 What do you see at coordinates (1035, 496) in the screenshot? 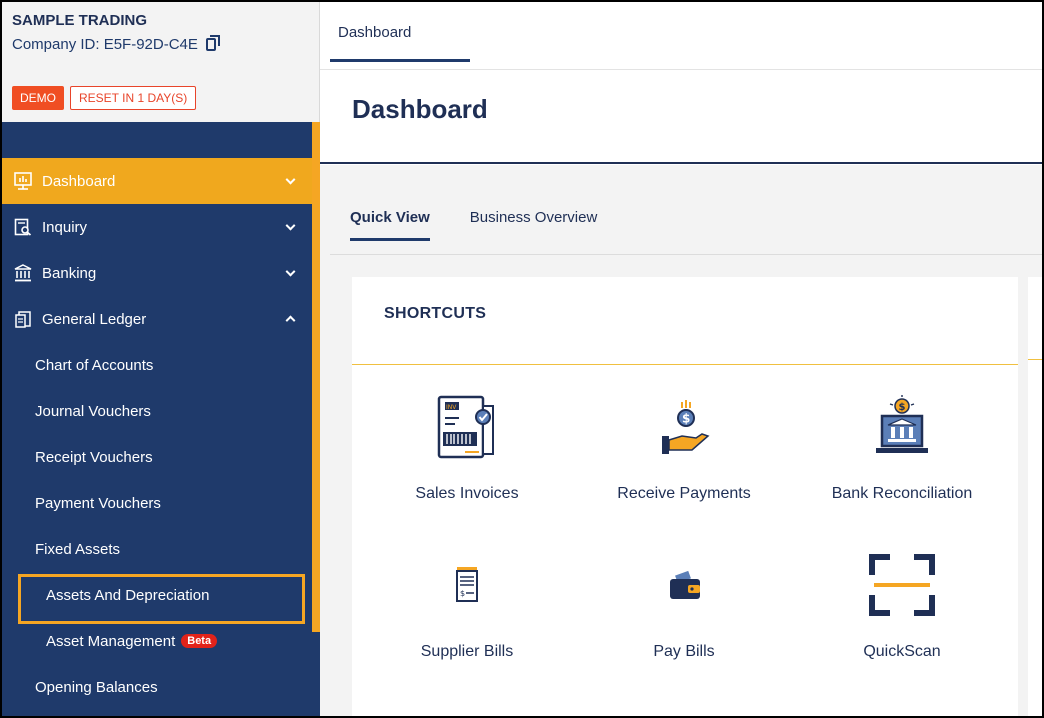
I see `adjacent-card` at bounding box center [1035, 496].